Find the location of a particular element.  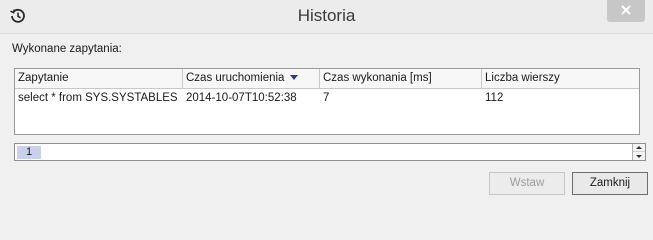

column-header-execution-time: Czas wykonania [ms] is located at coordinates (401, 79).